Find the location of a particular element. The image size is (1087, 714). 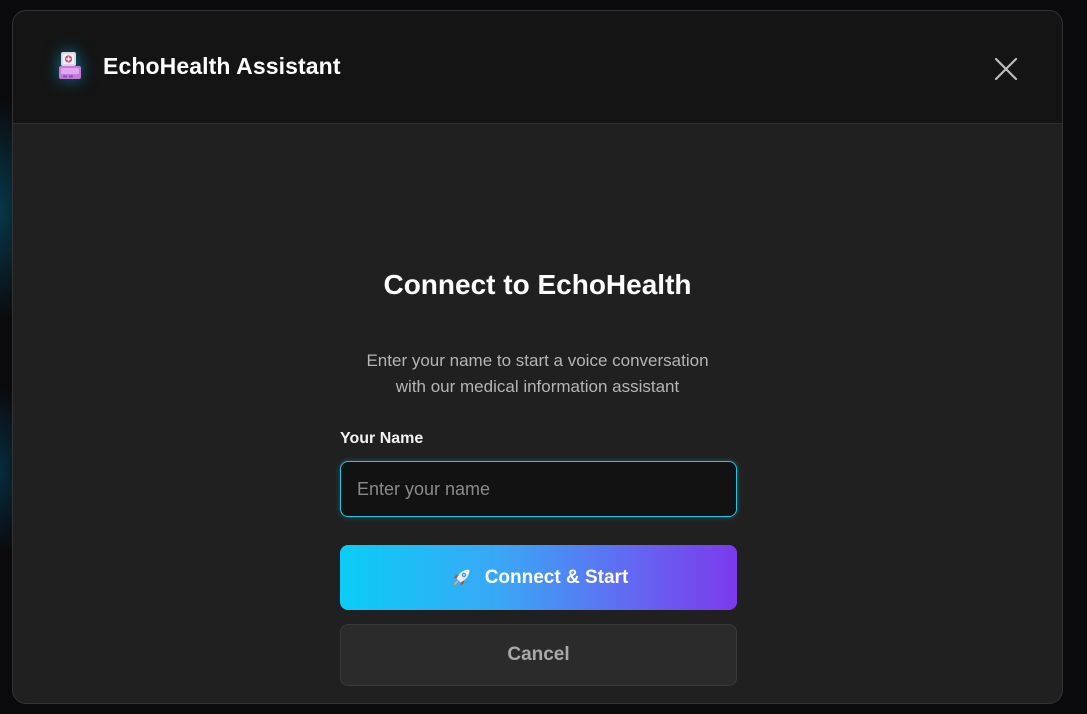

connect-start-button: Connect & Start is located at coordinates (538, 577).